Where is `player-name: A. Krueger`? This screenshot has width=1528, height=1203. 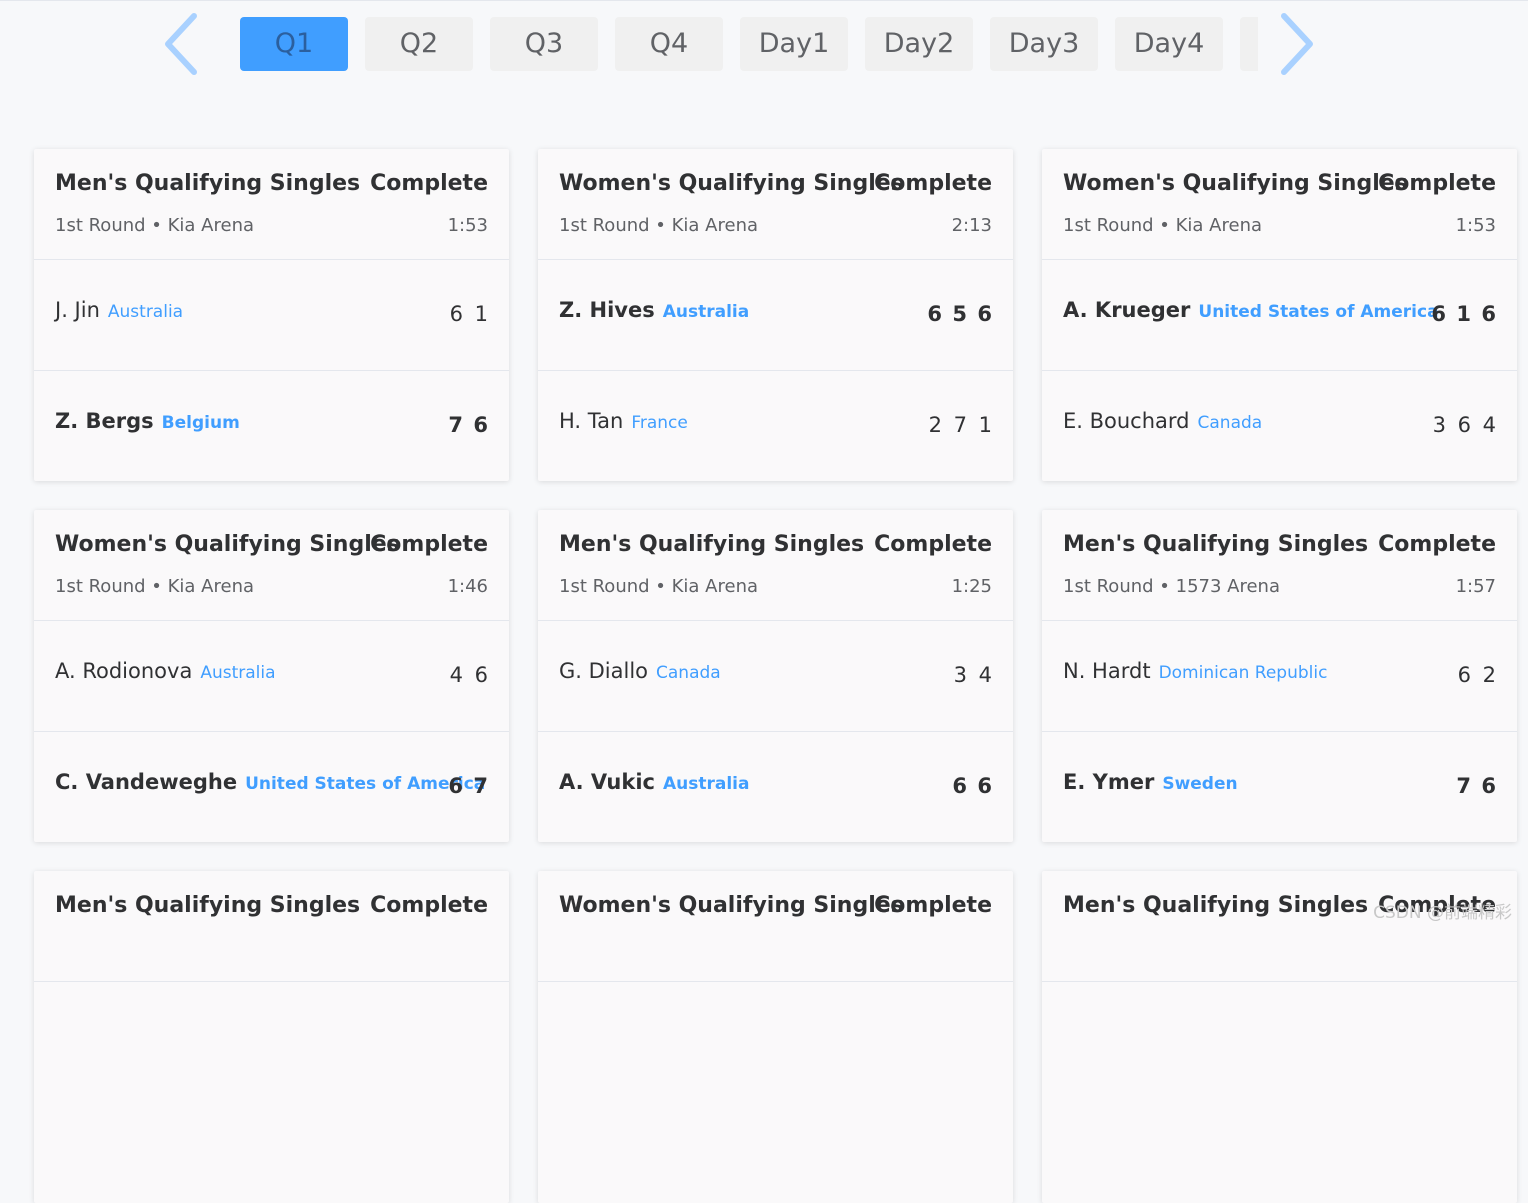 player-name: A. Krueger is located at coordinates (1127, 310).